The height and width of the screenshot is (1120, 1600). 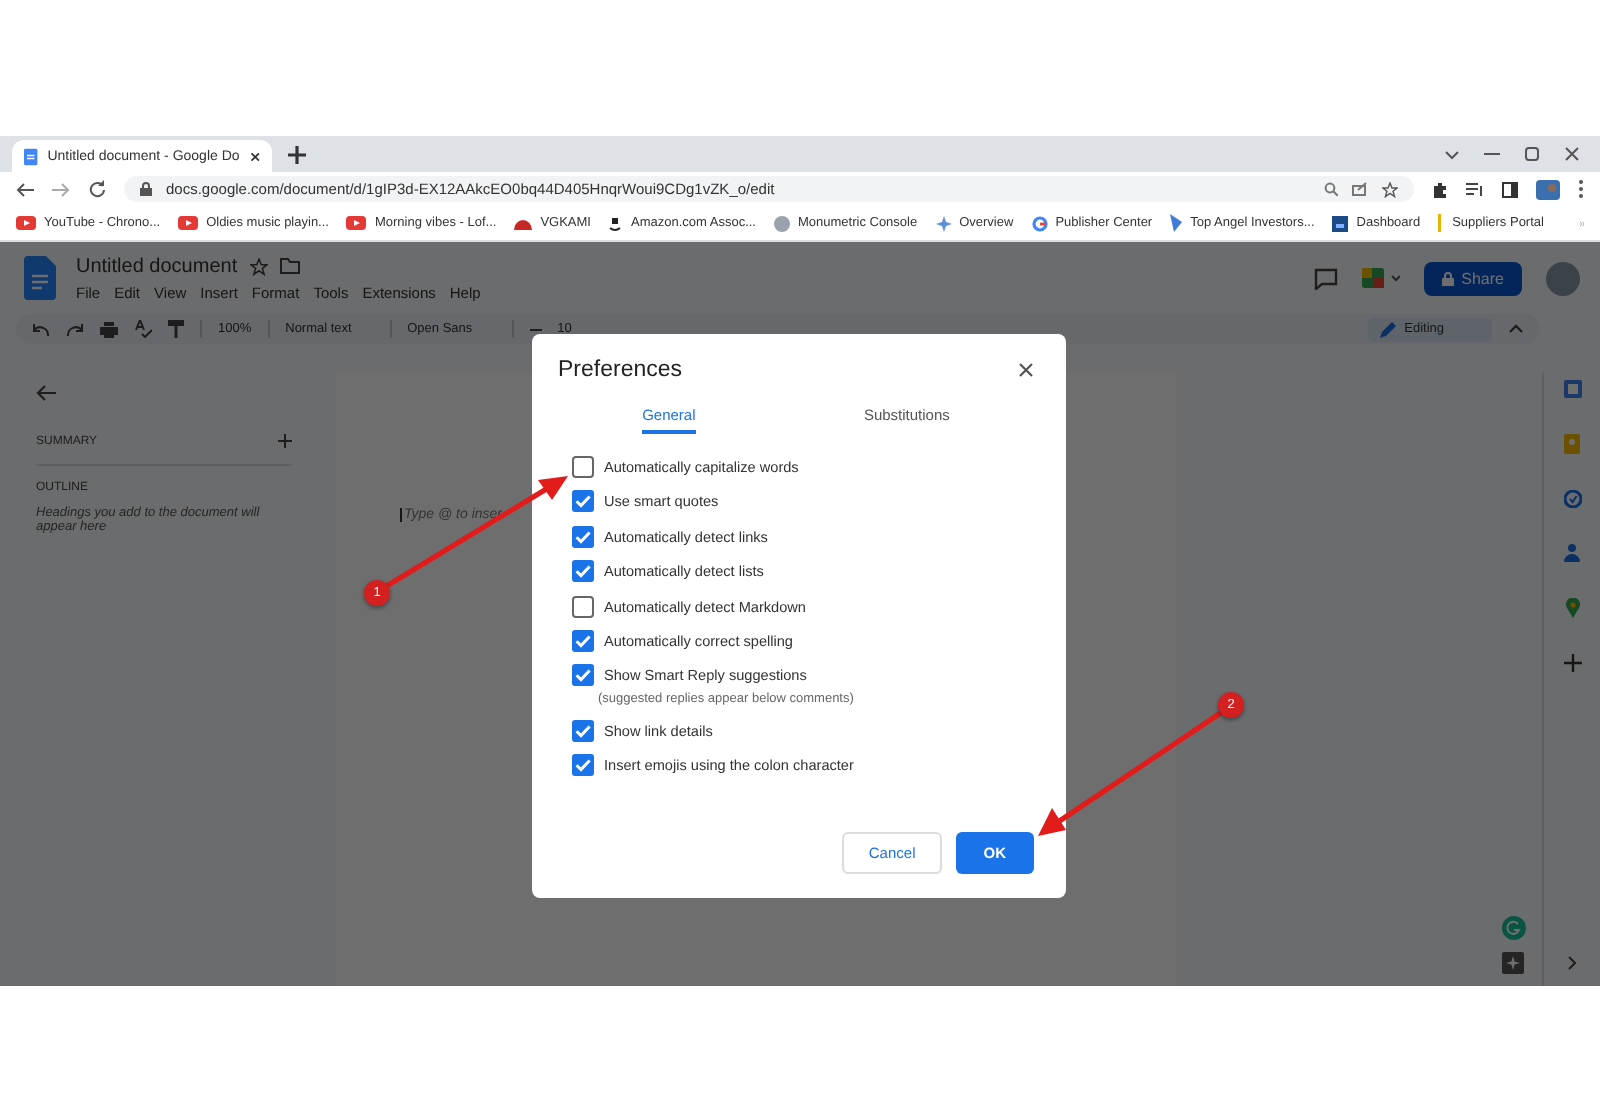 I want to click on forward-icon, so click(x=61, y=189).